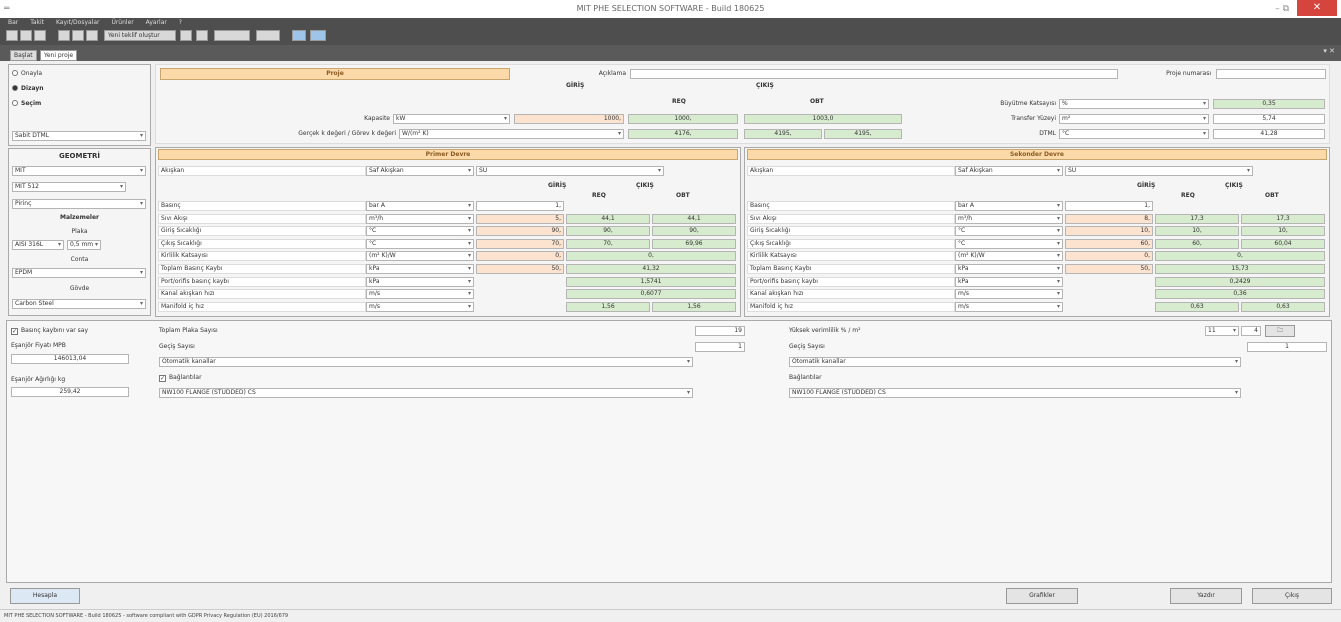  Describe the element at coordinates (511, 134) in the screenshot. I see `k-value-unit-select: W/(m² K)` at that location.